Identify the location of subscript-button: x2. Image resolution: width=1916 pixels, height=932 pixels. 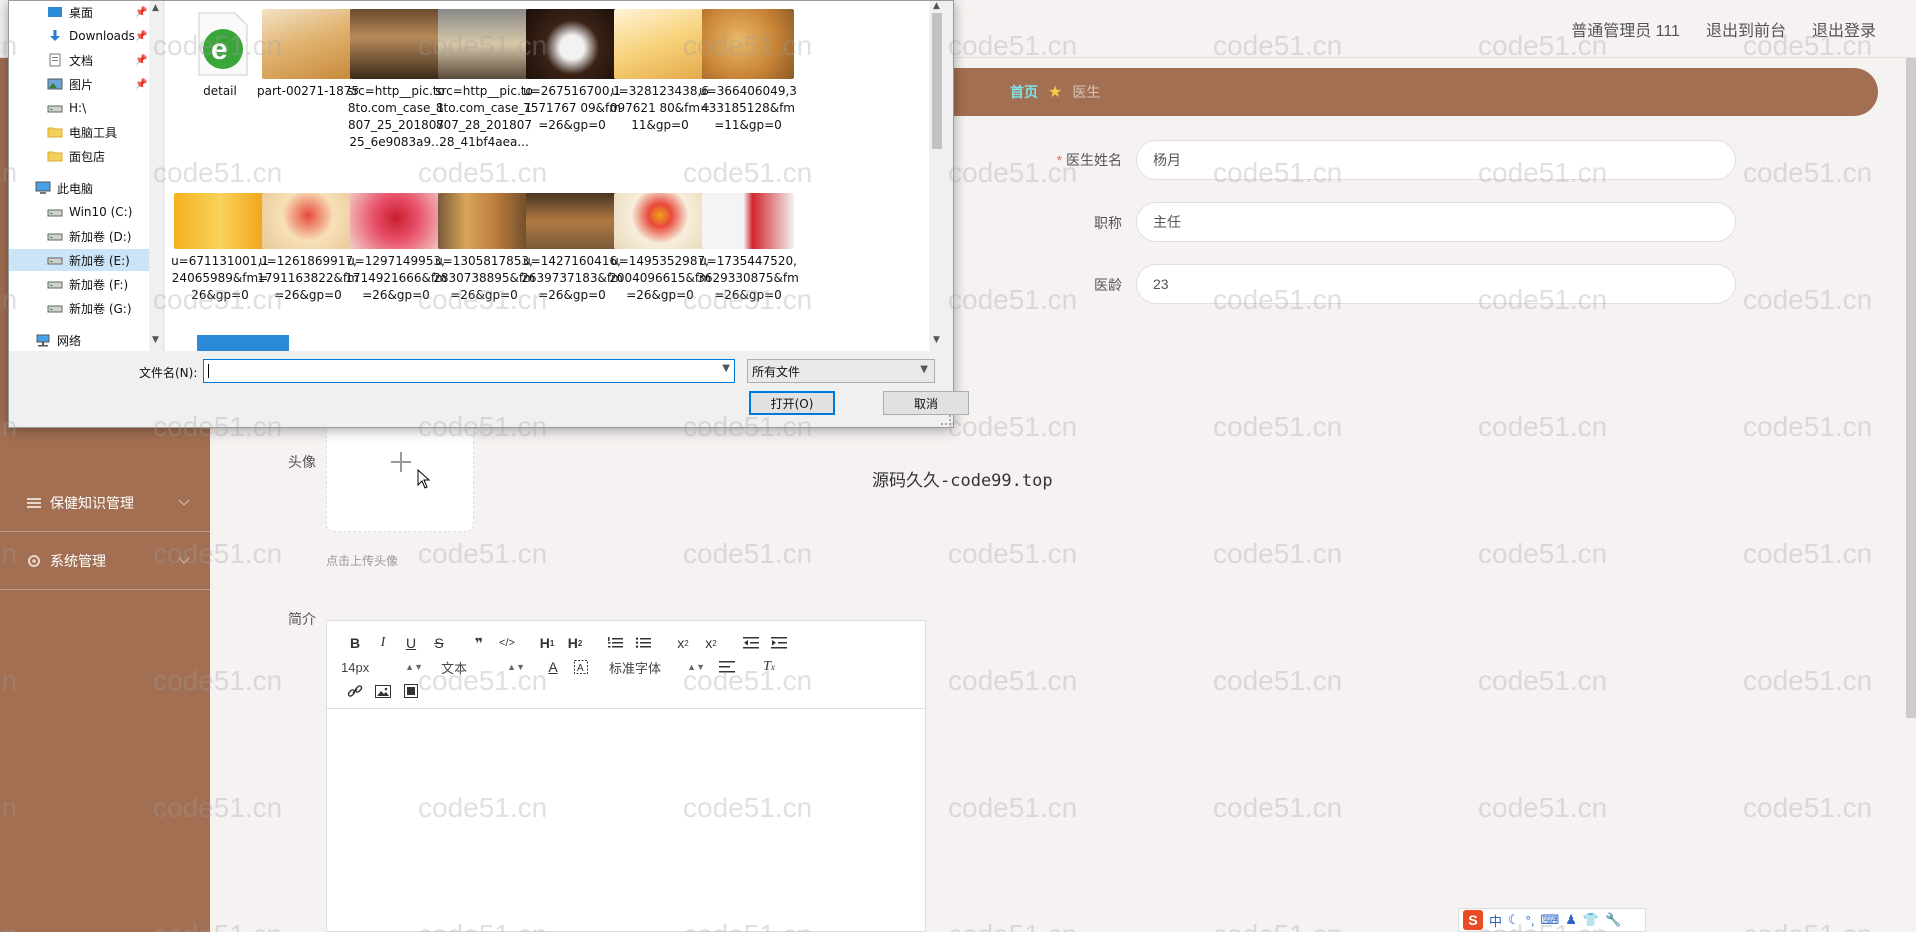
(683, 643).